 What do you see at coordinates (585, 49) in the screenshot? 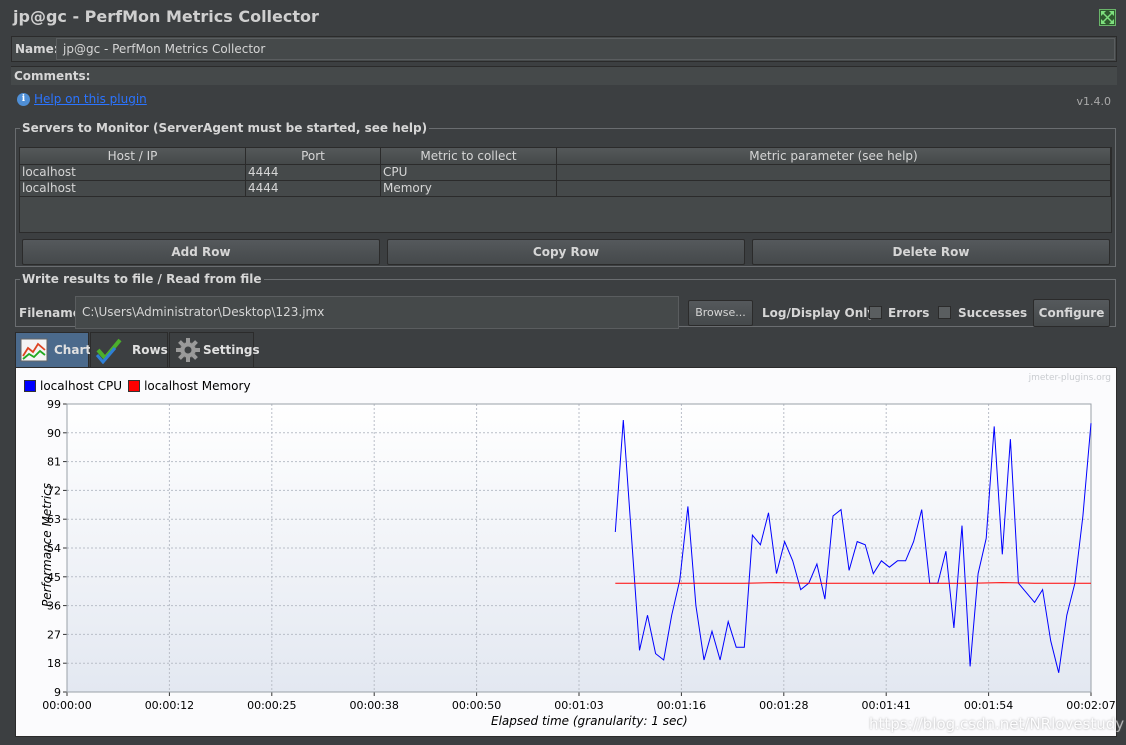
I see `name-input: jp@gc - PerfMon Metrics Collector` at bounding box center [585, 49].